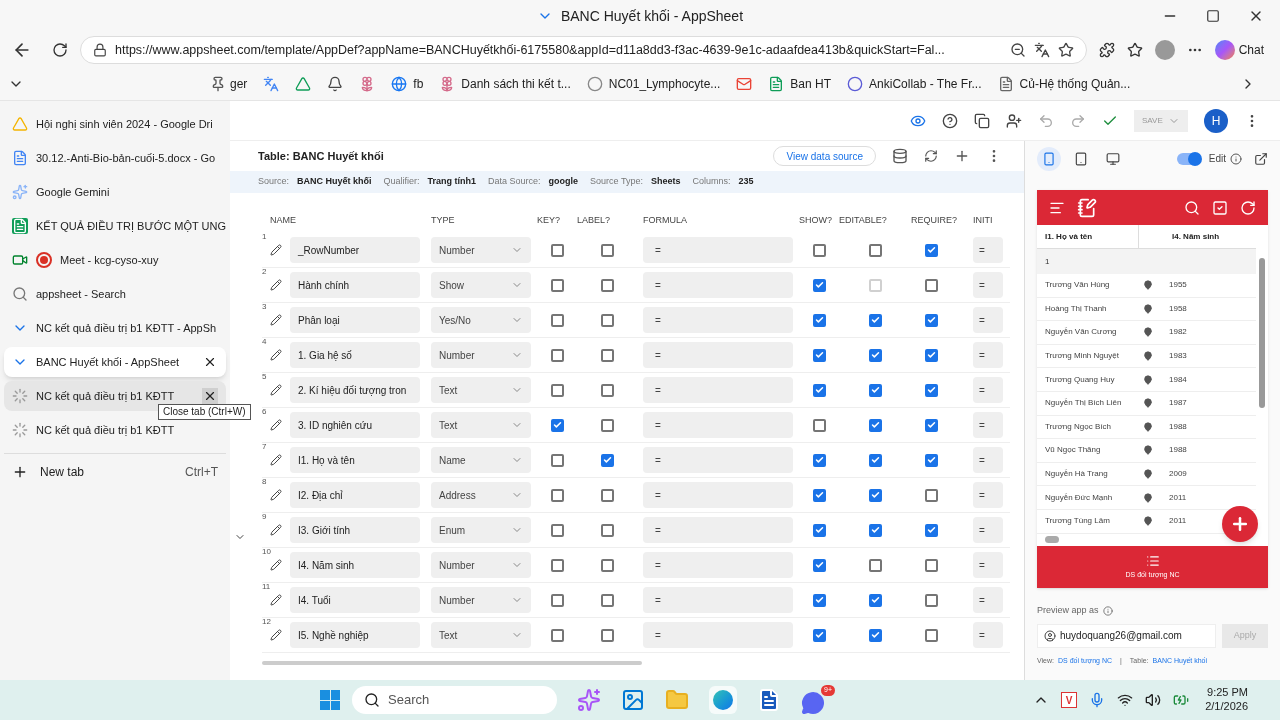 The width and height of the screenshot is (1280, 720). I want to click on zoom-out-icon, so click(1017, 50).